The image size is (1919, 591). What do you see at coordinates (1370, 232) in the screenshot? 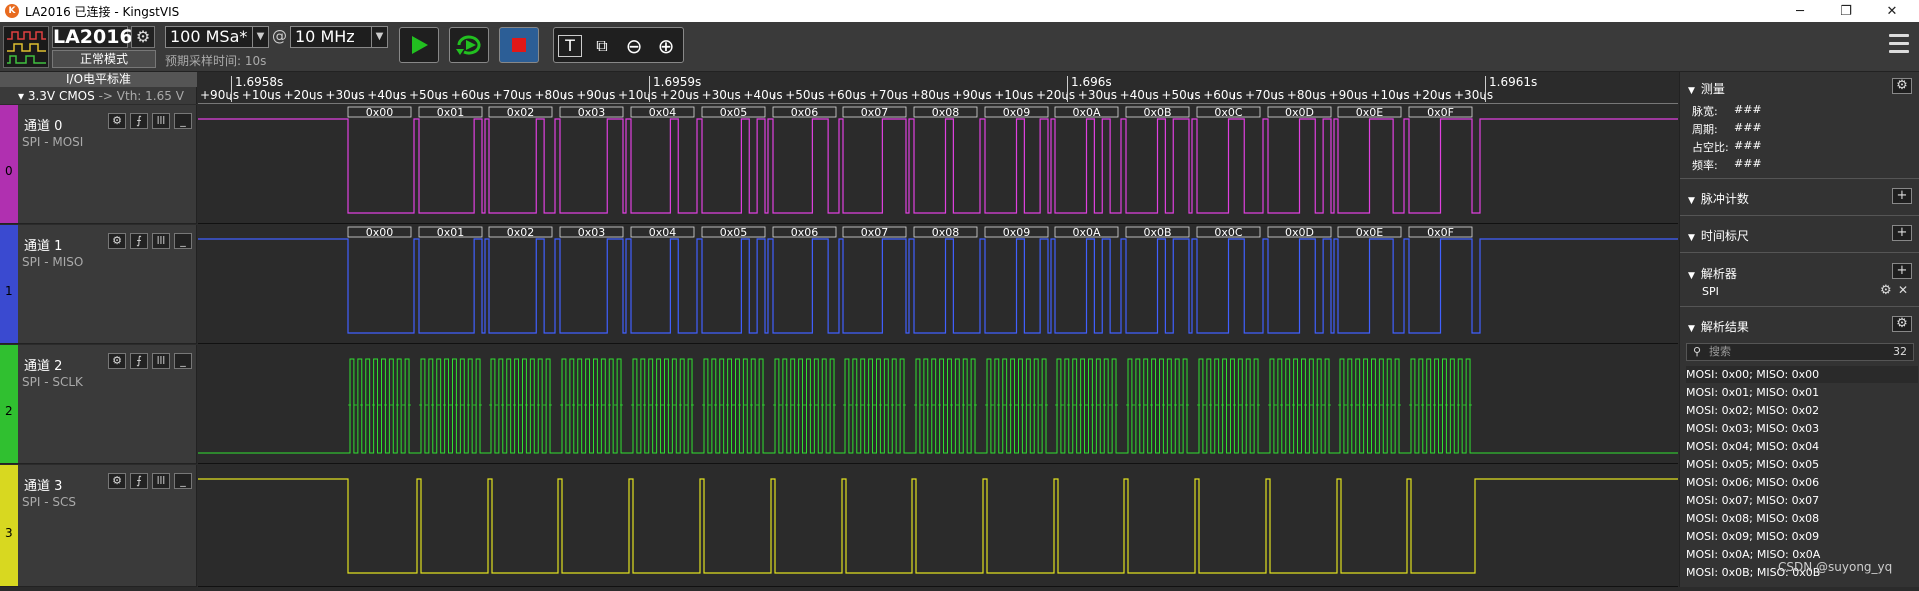
I see `decode-label: 0x0E` at bounding box center [1370, 232].